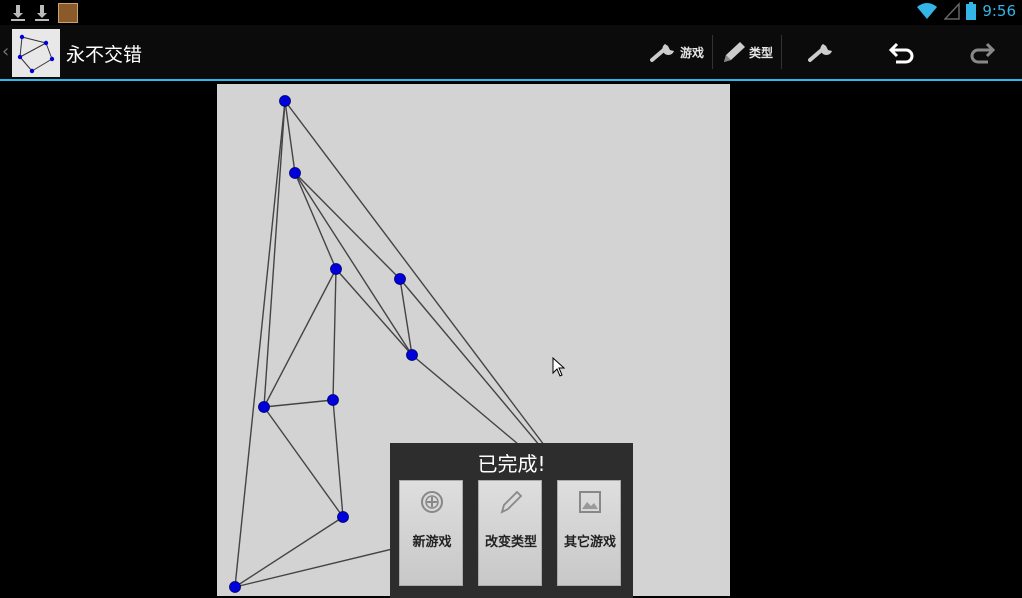 Image resolution: width=1022 pixels, height=598 pixels. What do you see at coordinates (511, 80) in the screenshot?
I see `action-bar-divider` at bounding box center [511, 80].